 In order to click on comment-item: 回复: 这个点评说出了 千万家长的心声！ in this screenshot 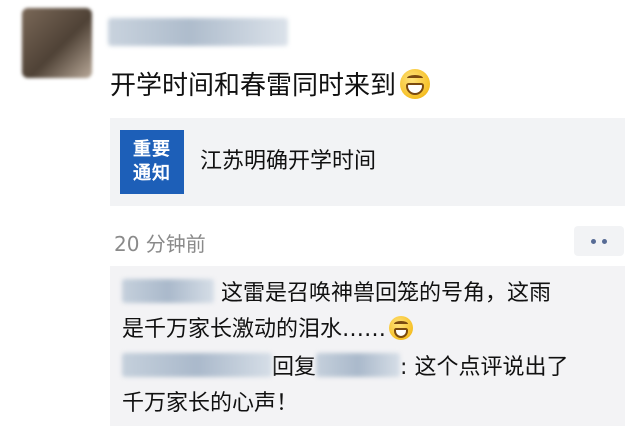, I will do `click(372, 386)`.